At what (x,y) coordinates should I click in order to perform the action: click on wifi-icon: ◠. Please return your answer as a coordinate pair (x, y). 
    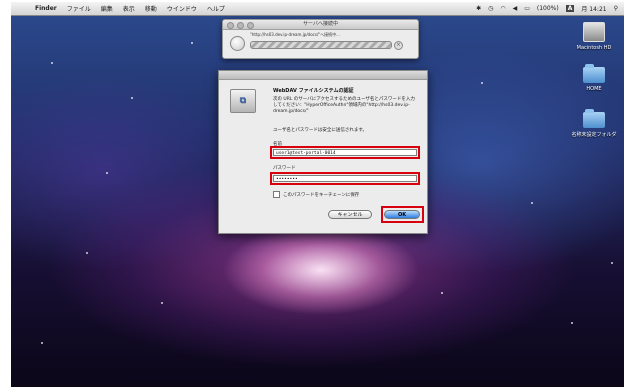
    Looking at the image, I should click on (502, 8).